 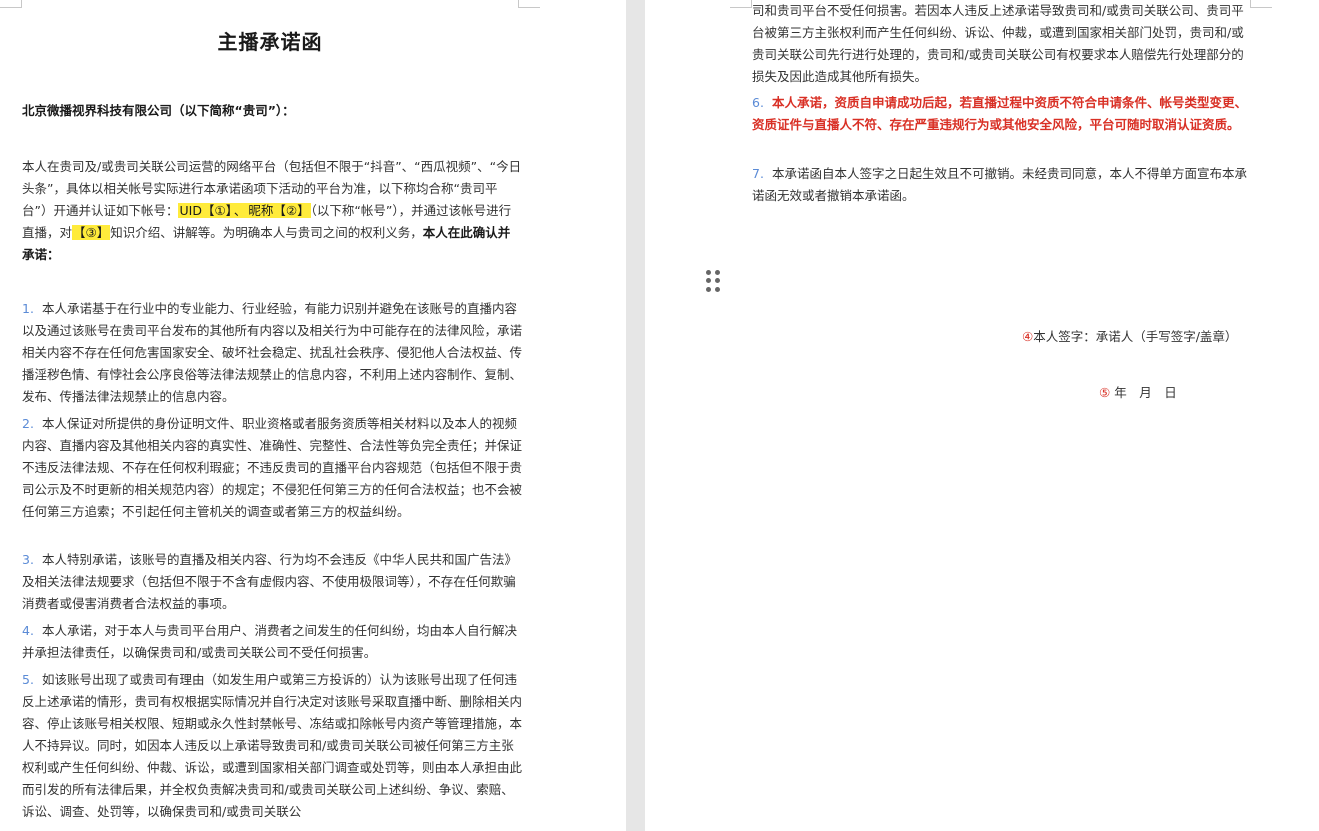 I want to click on signature-line: ④本人签字：承诺人（手写签字/盖章）, so click(x=1129, y=335).